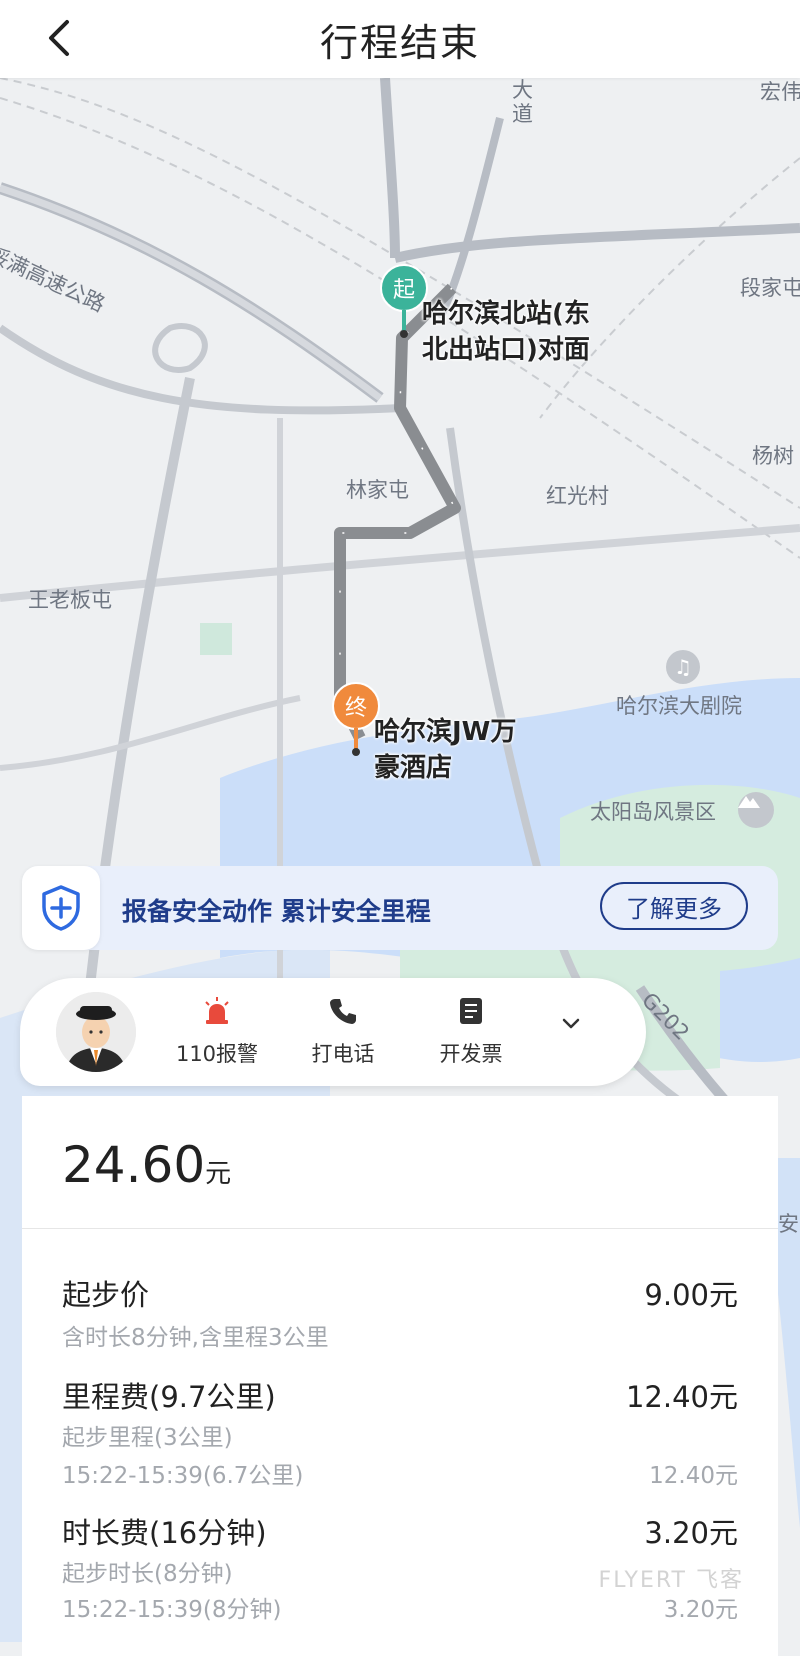 The image size is (800, 1656). I want to click on shield-icon-box, so click(61, 908).